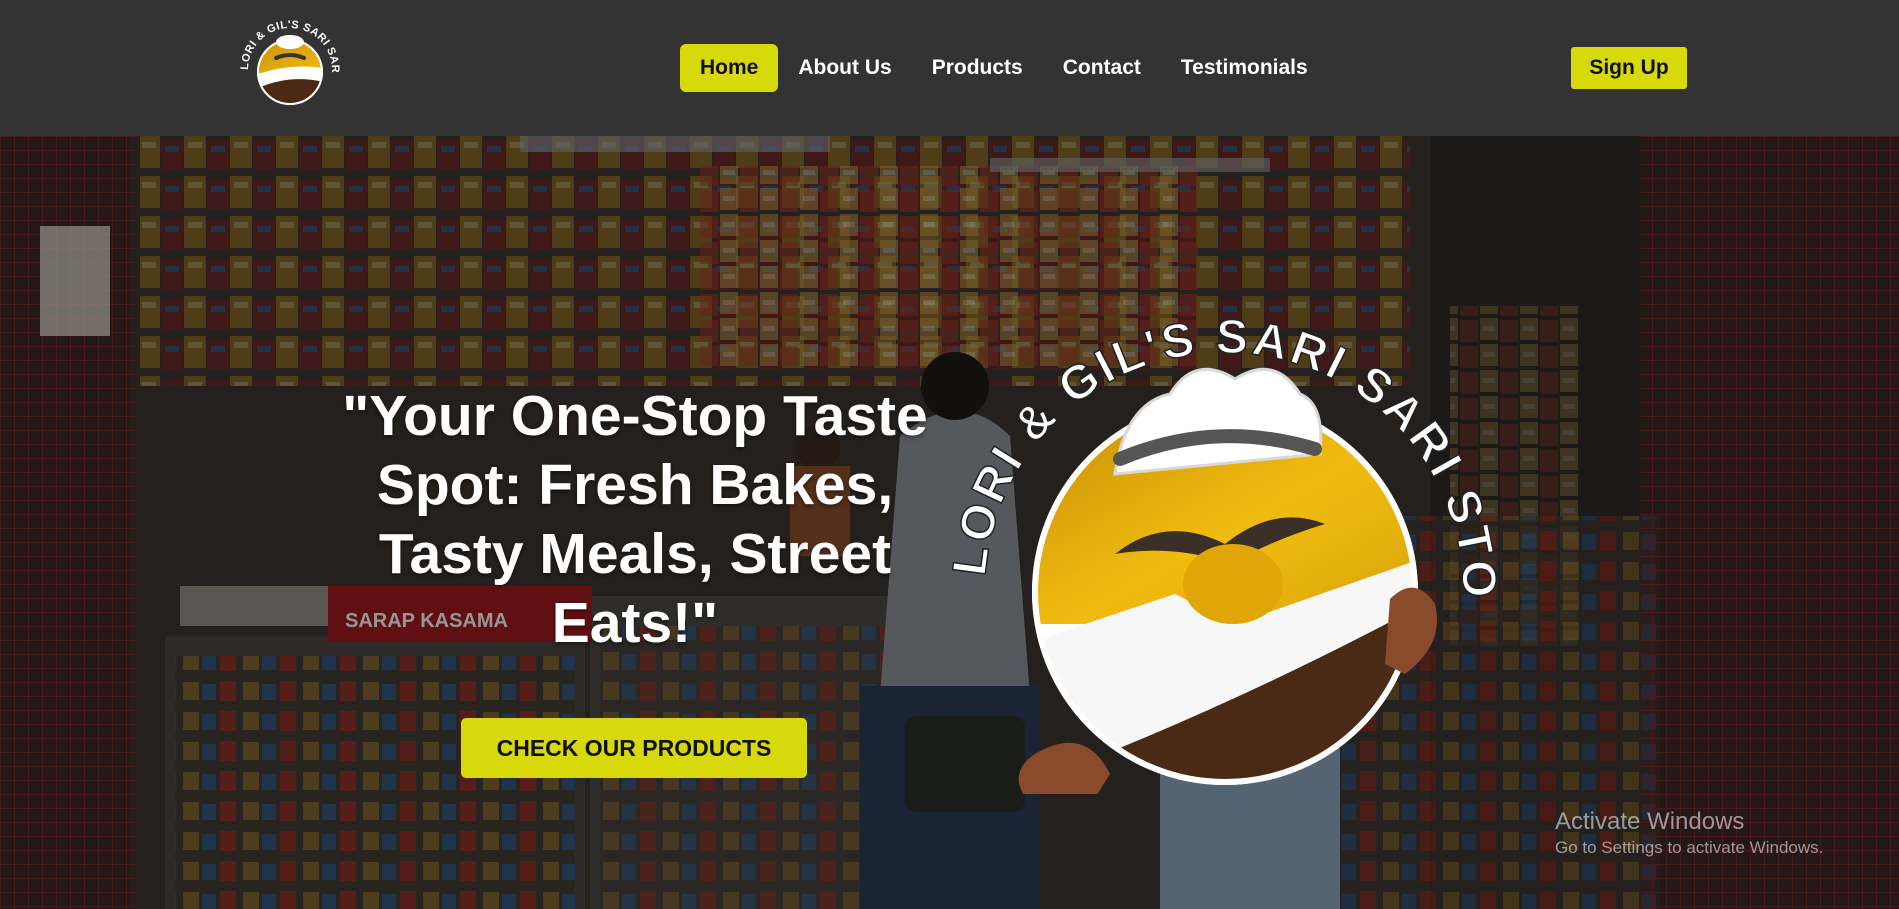 The width and height of the screenshot is (1899, 909). I want to click on nav-testimonials: Testimonials, so click(1244, 68).